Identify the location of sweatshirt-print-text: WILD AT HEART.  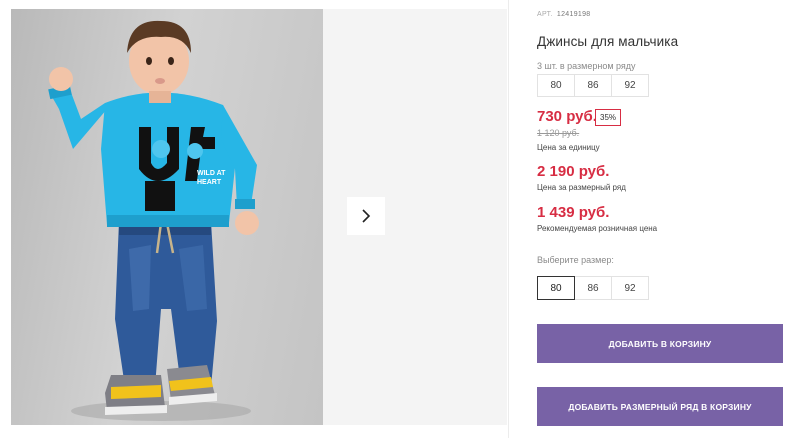
(211, 178).